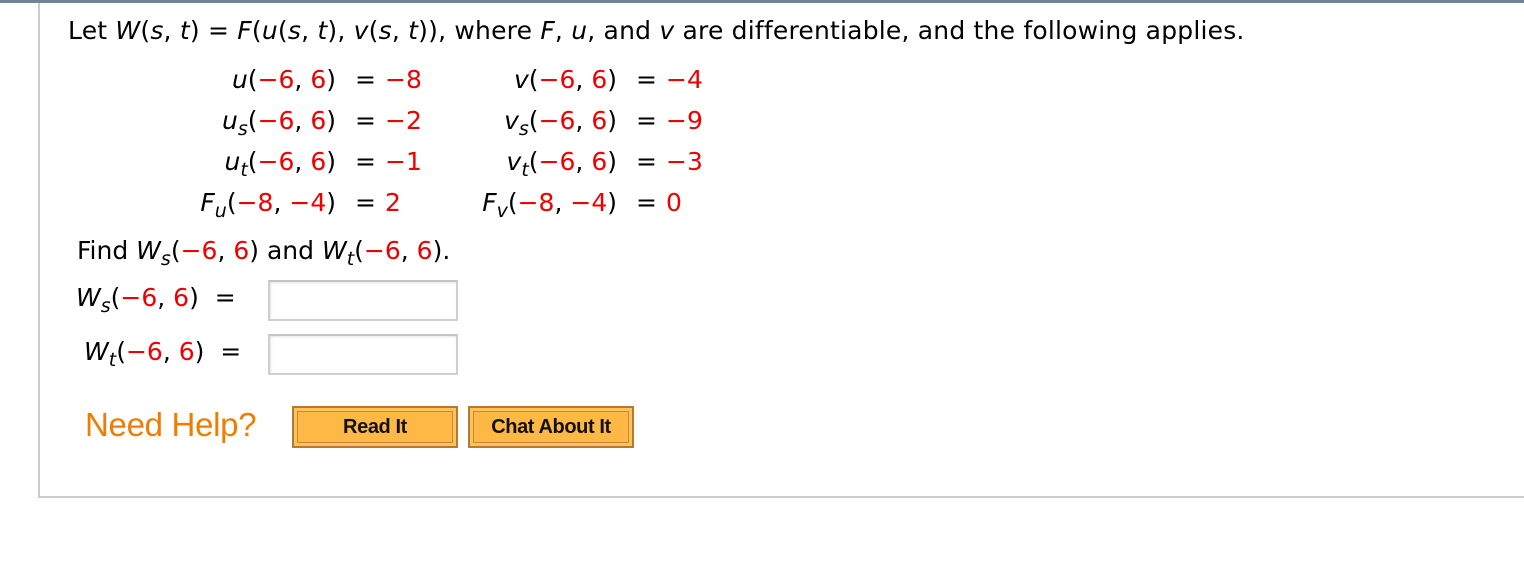 This screenshot has height=572, width=1524. I want to click on read-it-button: Read It, so click(375, 427).